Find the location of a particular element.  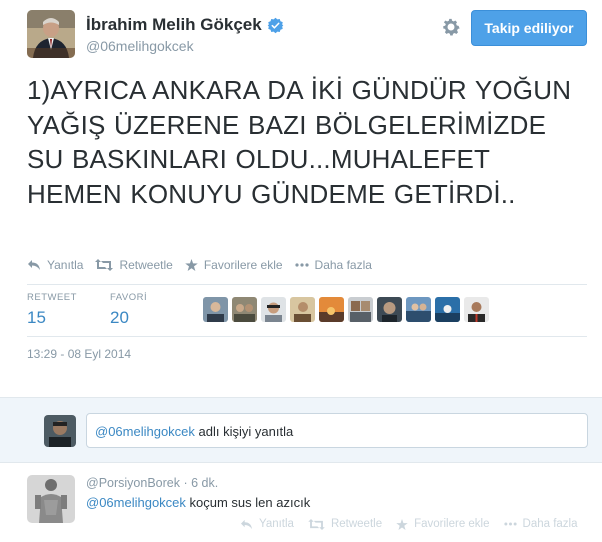

reply-header: @PorsiyonBorek · 6 dk. is located at coordinates (152, 483).